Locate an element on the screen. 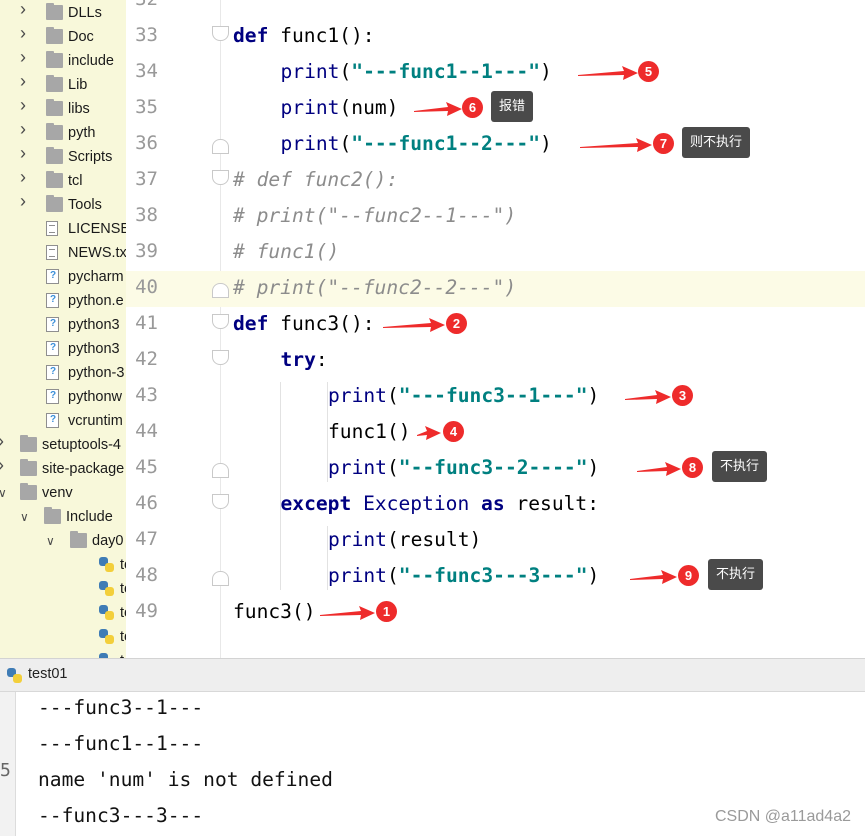 This screenshot has height=836, width=865. code-line: except Exception as result: is located at coordinates (440, 504).